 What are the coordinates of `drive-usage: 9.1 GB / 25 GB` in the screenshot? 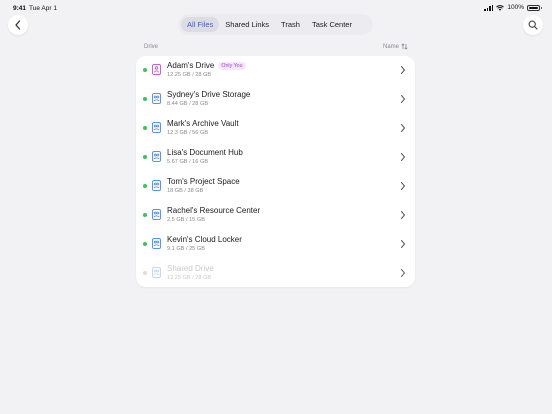 It's located at (186, 249).